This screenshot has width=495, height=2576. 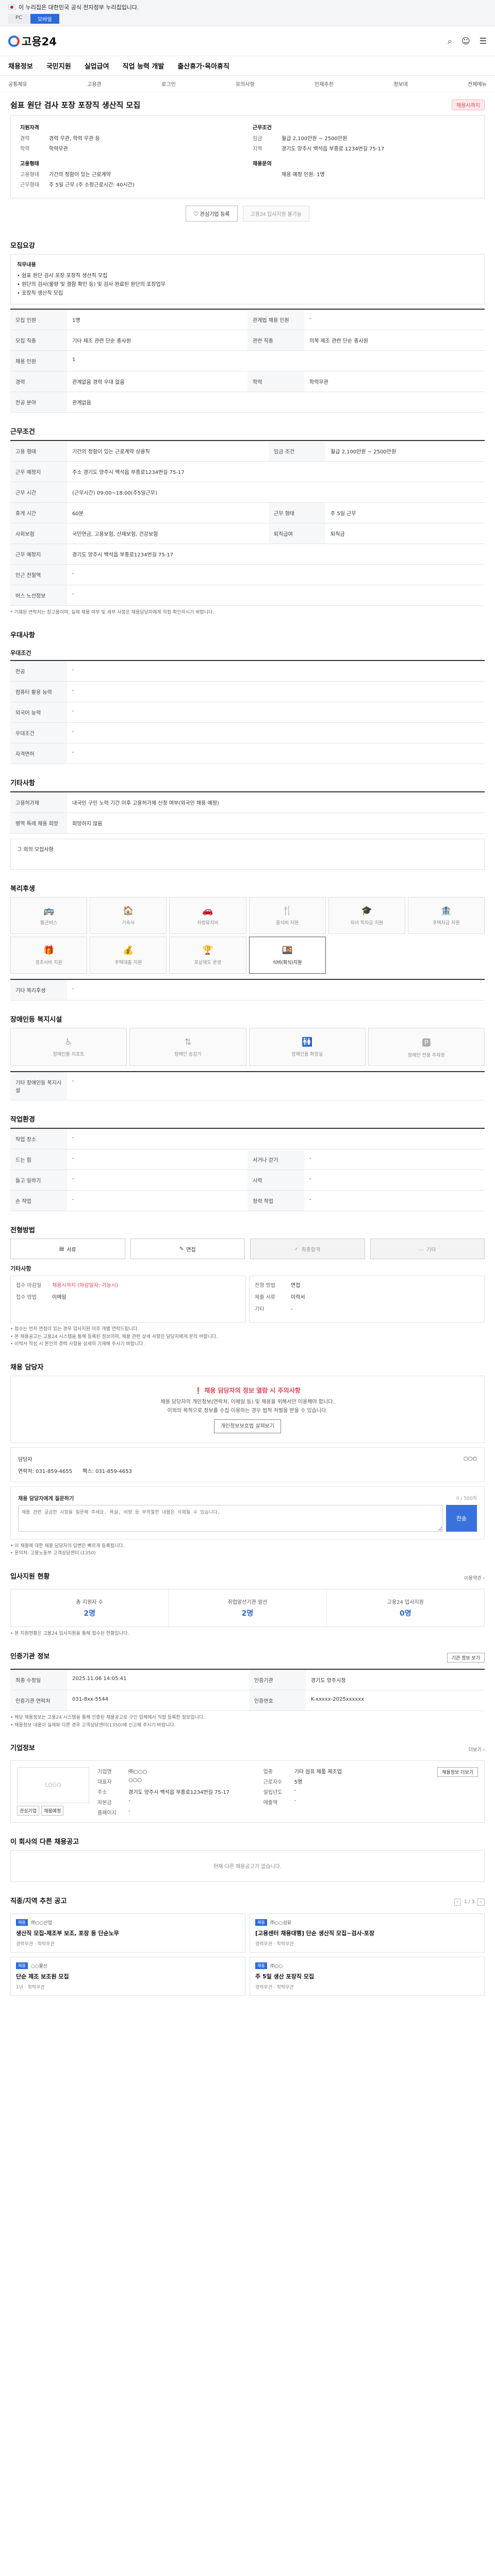 What do you see at coordinates (247, 1602) in the screenshot?
I see `stat-label: 취업알선기관 알선` at bounding box center [247, 1602].